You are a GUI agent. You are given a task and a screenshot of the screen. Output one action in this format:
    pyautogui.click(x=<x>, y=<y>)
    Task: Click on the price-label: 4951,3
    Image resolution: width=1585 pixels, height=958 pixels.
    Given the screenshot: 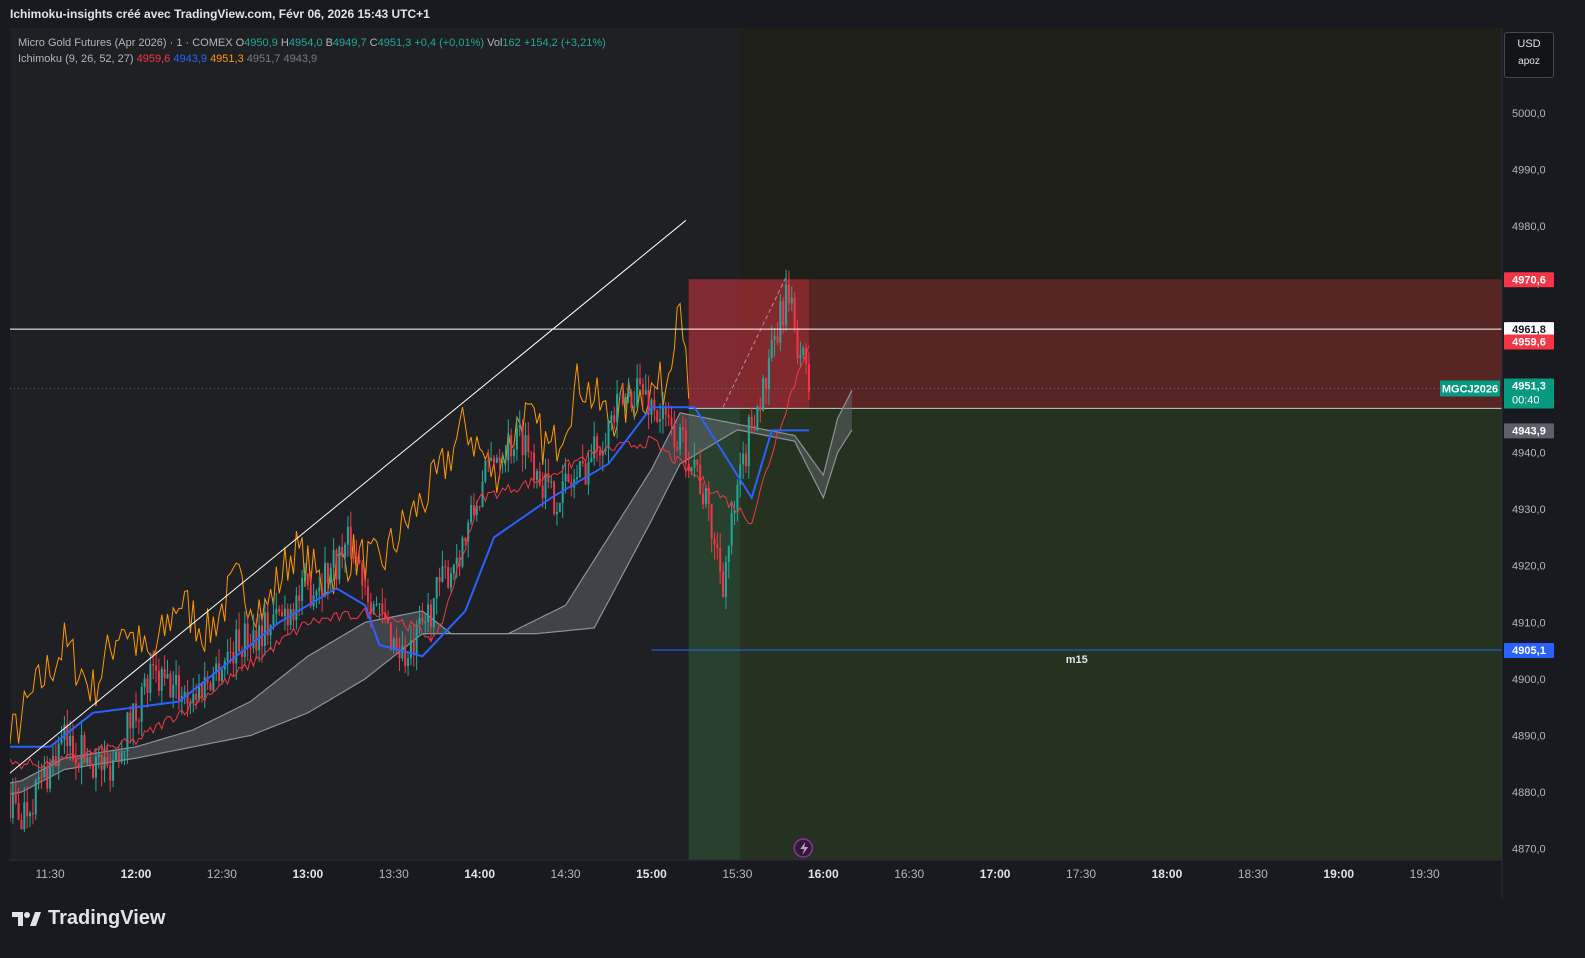 What is the action you would take?
    pyautogui.click(x=1529, y=387)
    